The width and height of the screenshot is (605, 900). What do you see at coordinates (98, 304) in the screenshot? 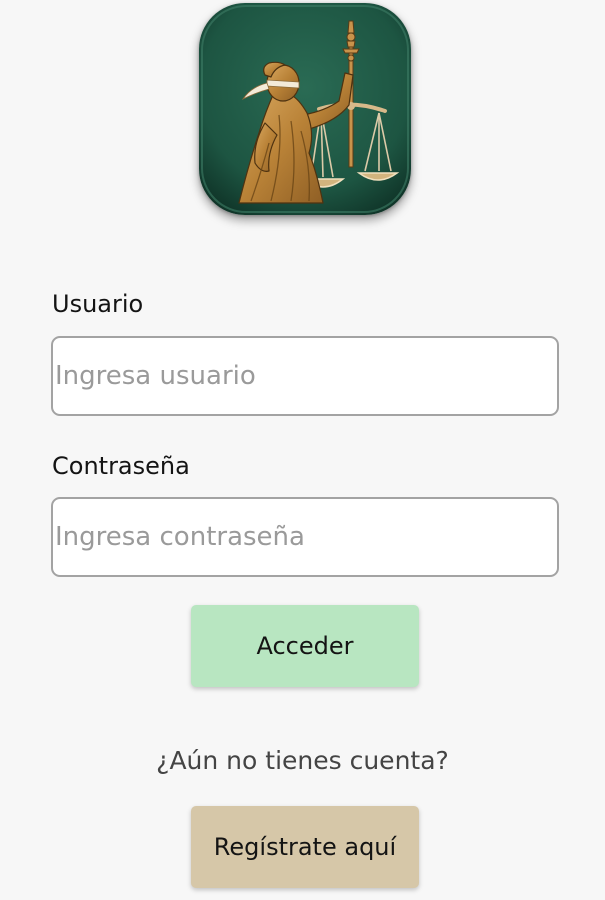
I see `username-label: Usuario` at bounding box center [98, 304].